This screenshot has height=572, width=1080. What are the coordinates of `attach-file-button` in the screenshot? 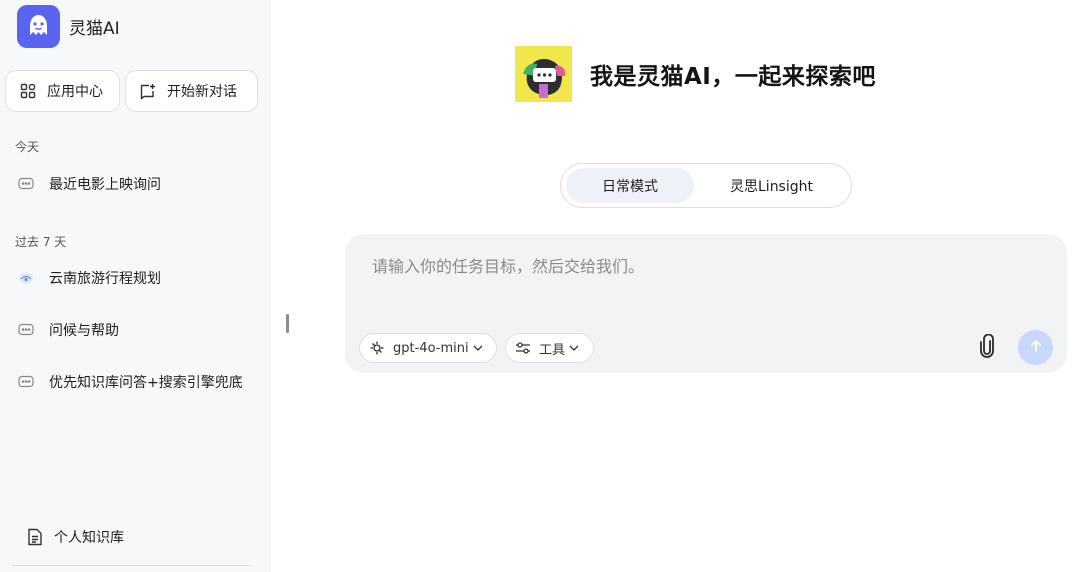 It's located at (987, 347).